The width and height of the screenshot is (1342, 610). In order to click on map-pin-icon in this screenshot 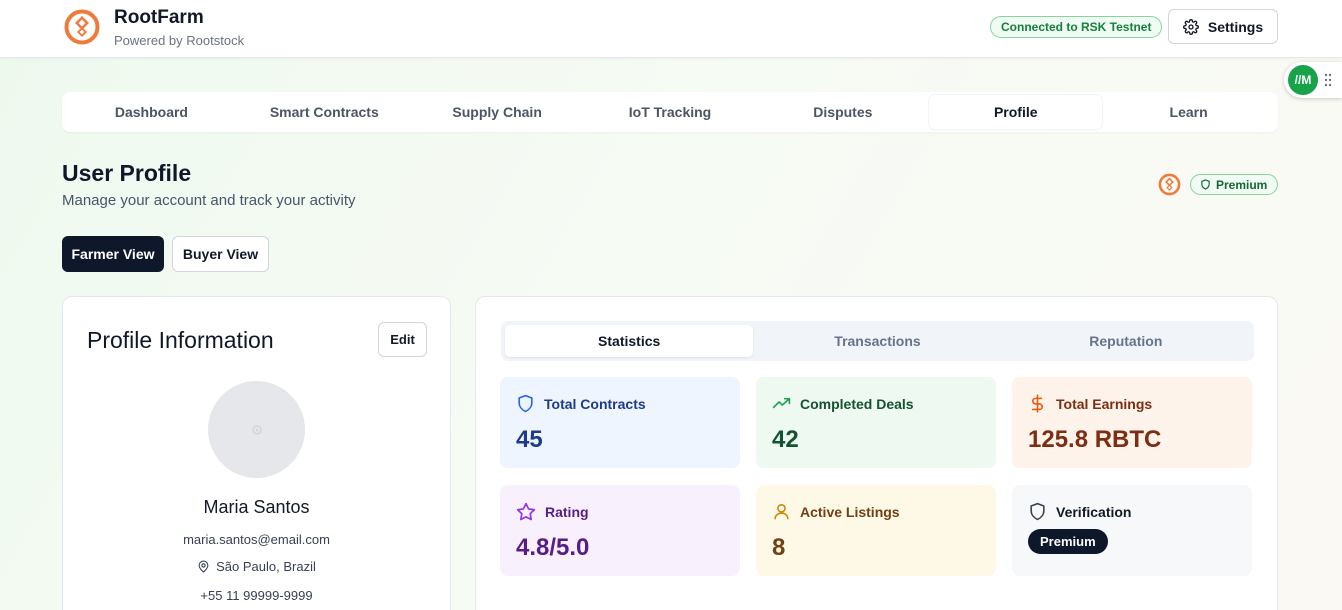, I will do `click(203, 566)`.